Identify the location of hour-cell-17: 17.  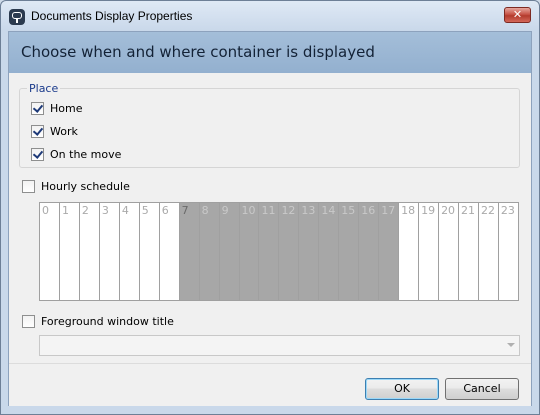
(389, 251).